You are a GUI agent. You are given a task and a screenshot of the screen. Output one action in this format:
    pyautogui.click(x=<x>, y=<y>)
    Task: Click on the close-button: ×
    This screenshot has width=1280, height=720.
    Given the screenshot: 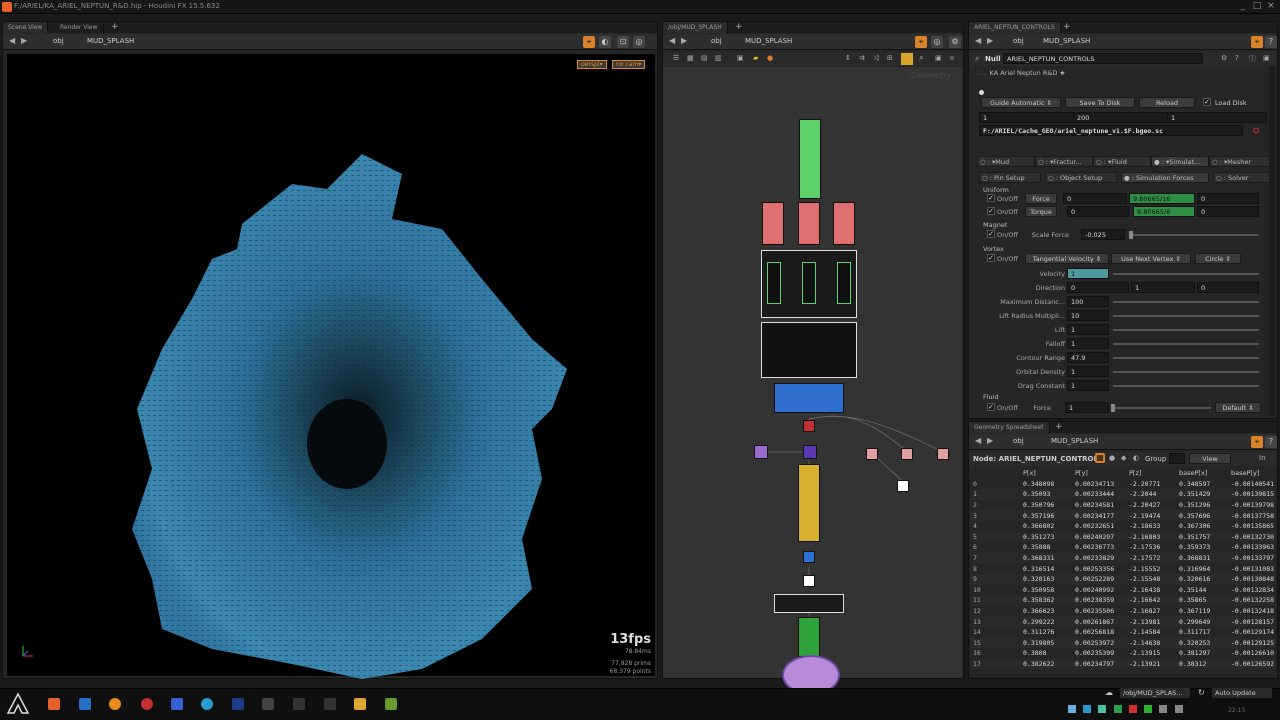 What is the action you would take?
    pyautogui.click(x=1271, y=6)
    